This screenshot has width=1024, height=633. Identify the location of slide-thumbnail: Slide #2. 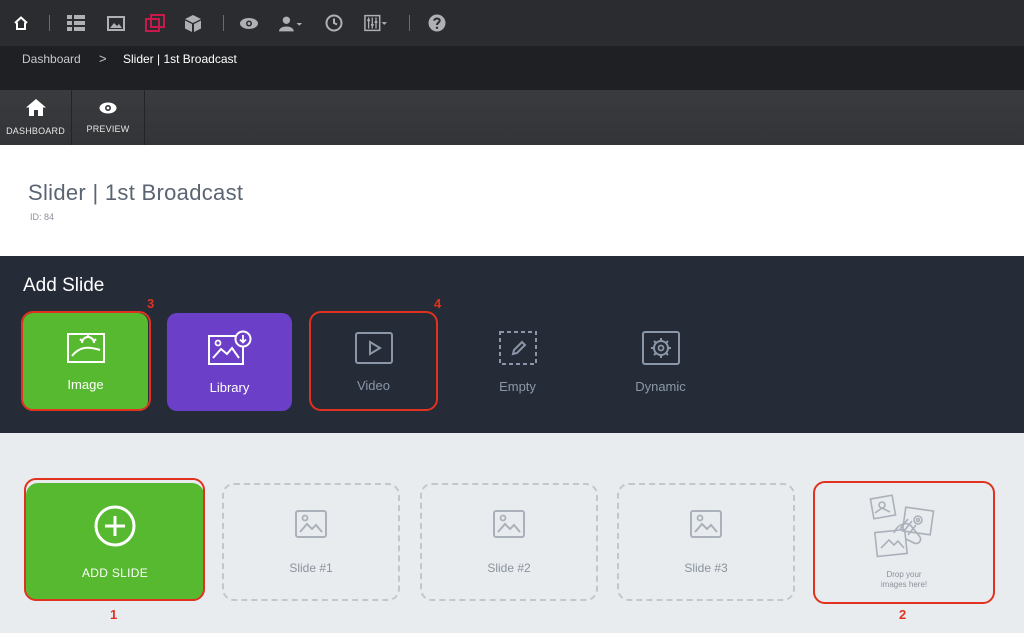
(509, 542).